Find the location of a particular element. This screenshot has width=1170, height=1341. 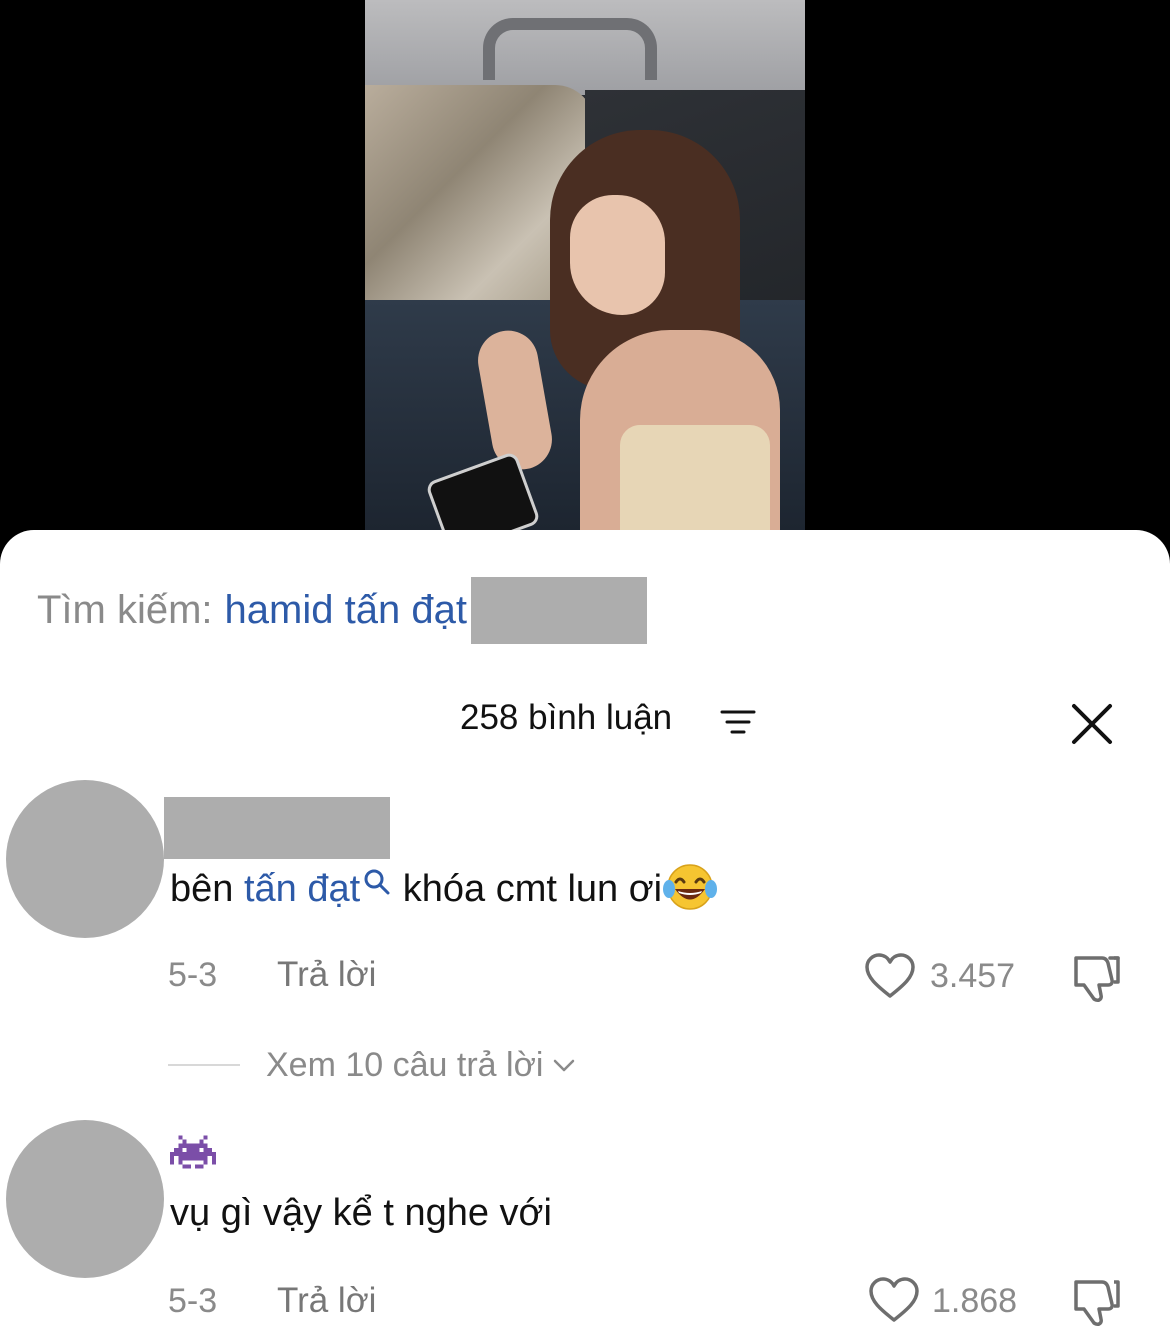

redacted-username is located at coordinates (277, 828).